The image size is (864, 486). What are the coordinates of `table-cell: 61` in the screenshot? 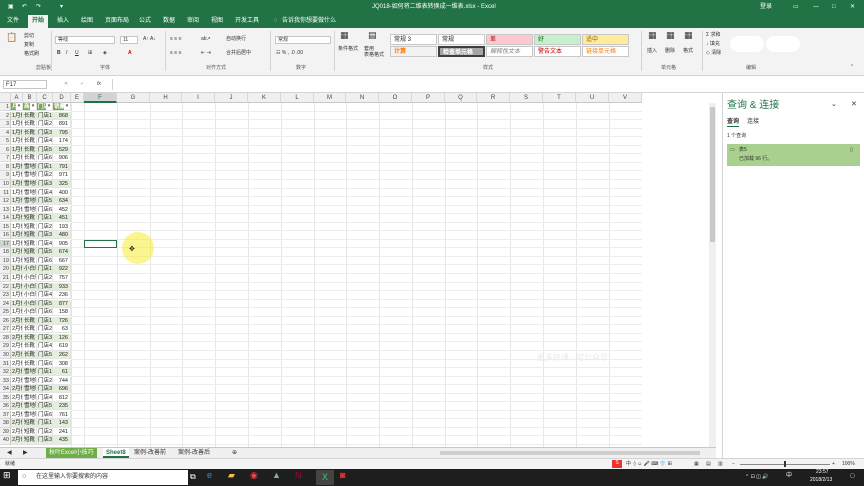 It's located at (62, 372).